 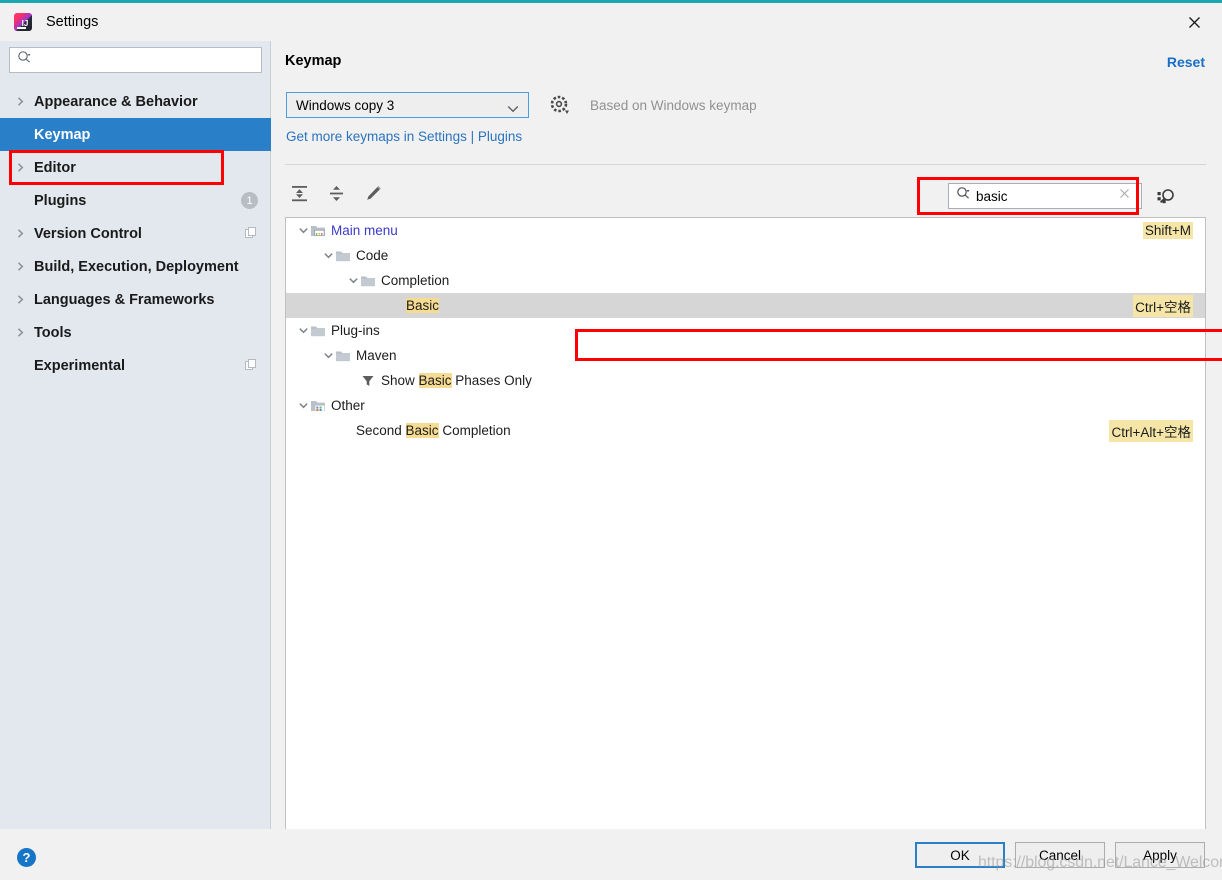 I want to click on tree-row-second-basic: Second Basic Completion Ctrl+Alt+空格, so click(x=745, y=430).